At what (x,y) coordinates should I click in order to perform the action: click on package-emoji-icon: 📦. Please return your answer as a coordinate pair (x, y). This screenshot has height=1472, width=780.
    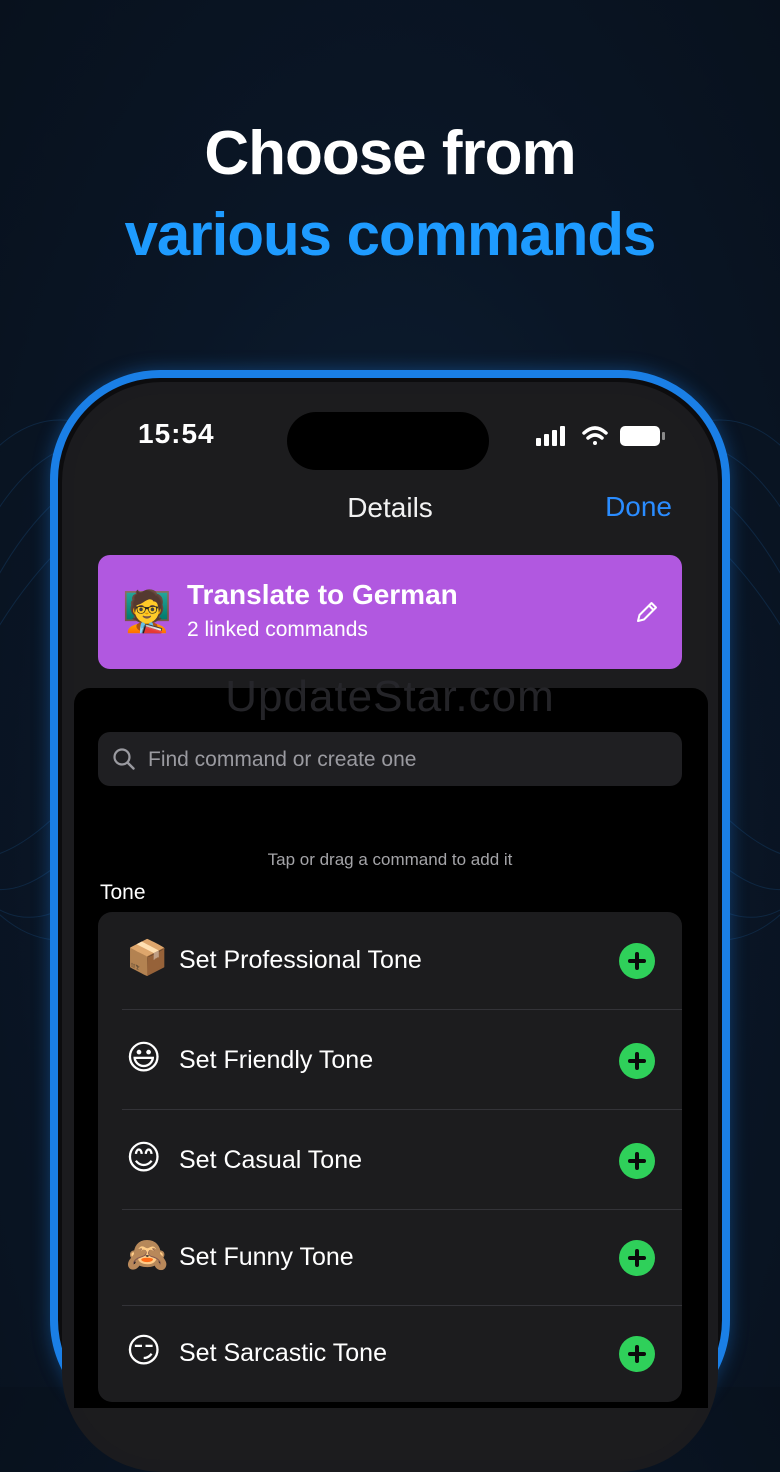
    Looking at the image, I should click on (147, 958).